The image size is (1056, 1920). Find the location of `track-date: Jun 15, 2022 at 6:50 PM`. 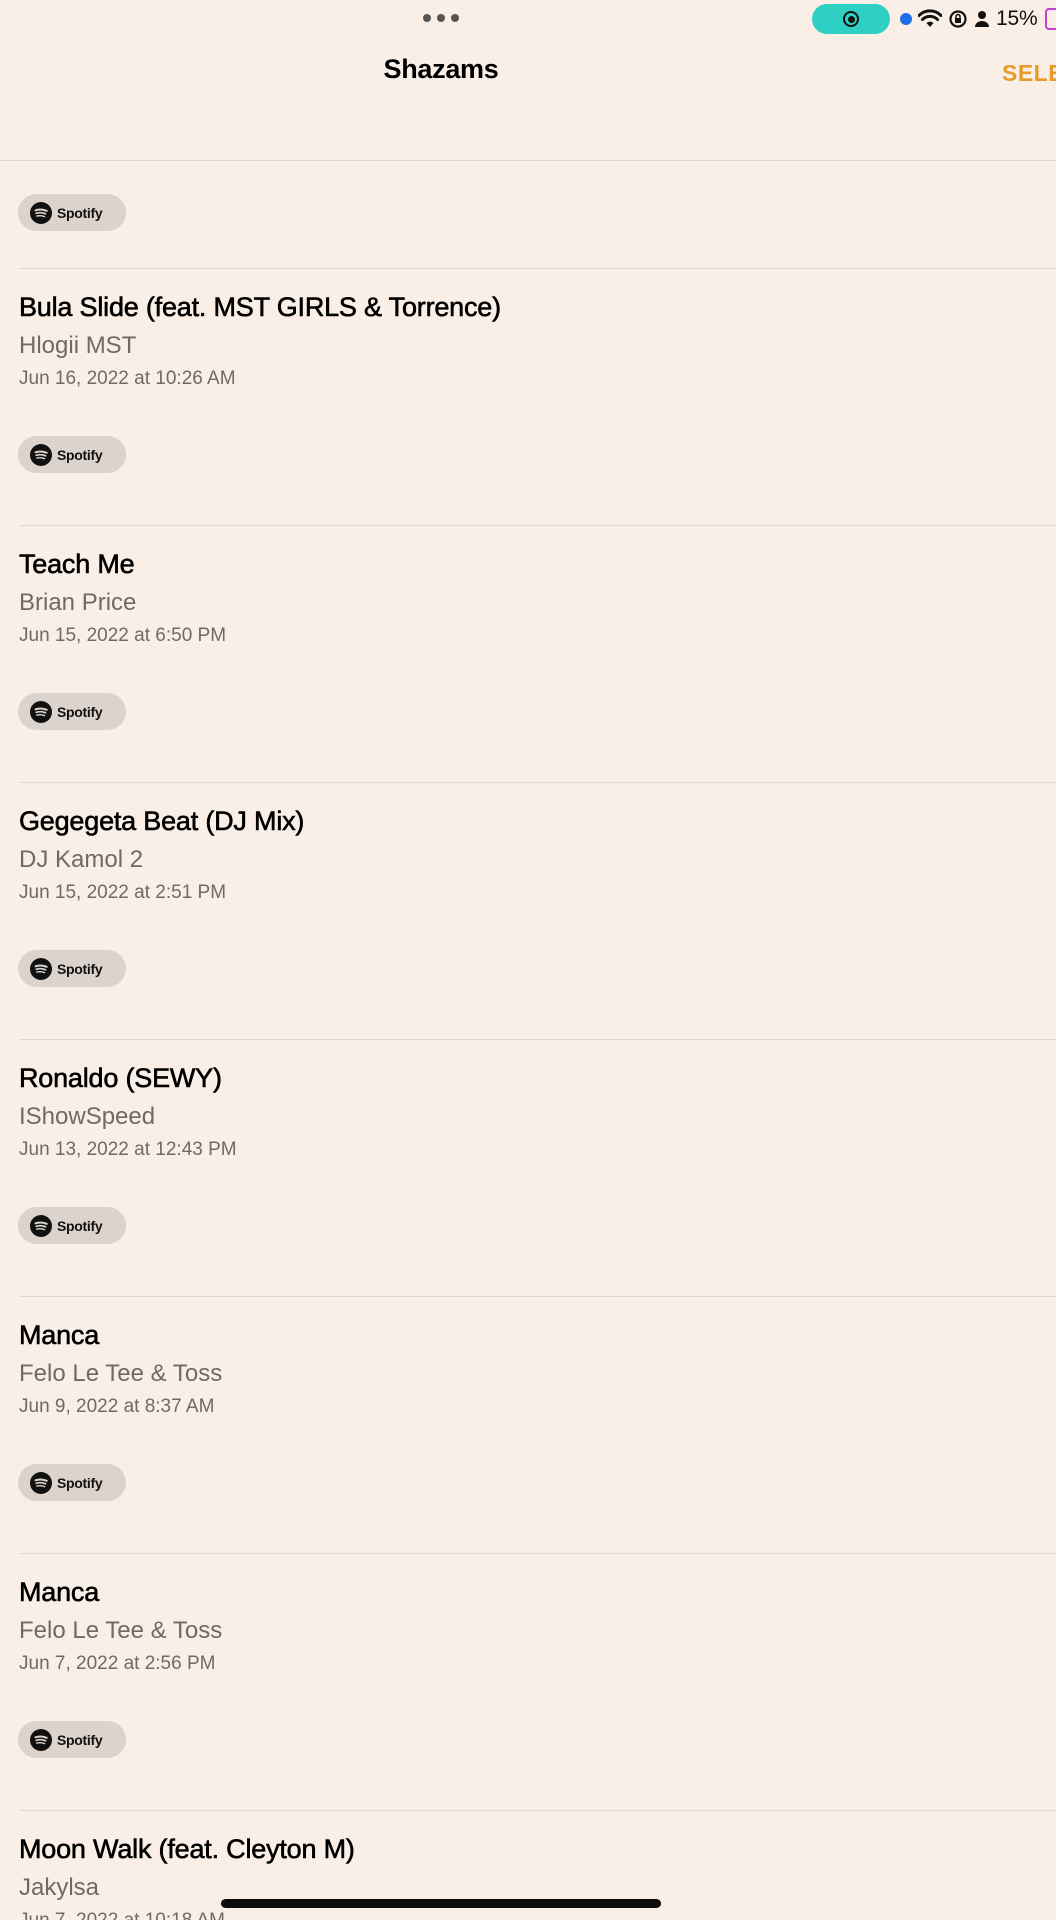

track-date: Jun 15, 2022 at 6:50 PM is located at coordinates (123, 635).